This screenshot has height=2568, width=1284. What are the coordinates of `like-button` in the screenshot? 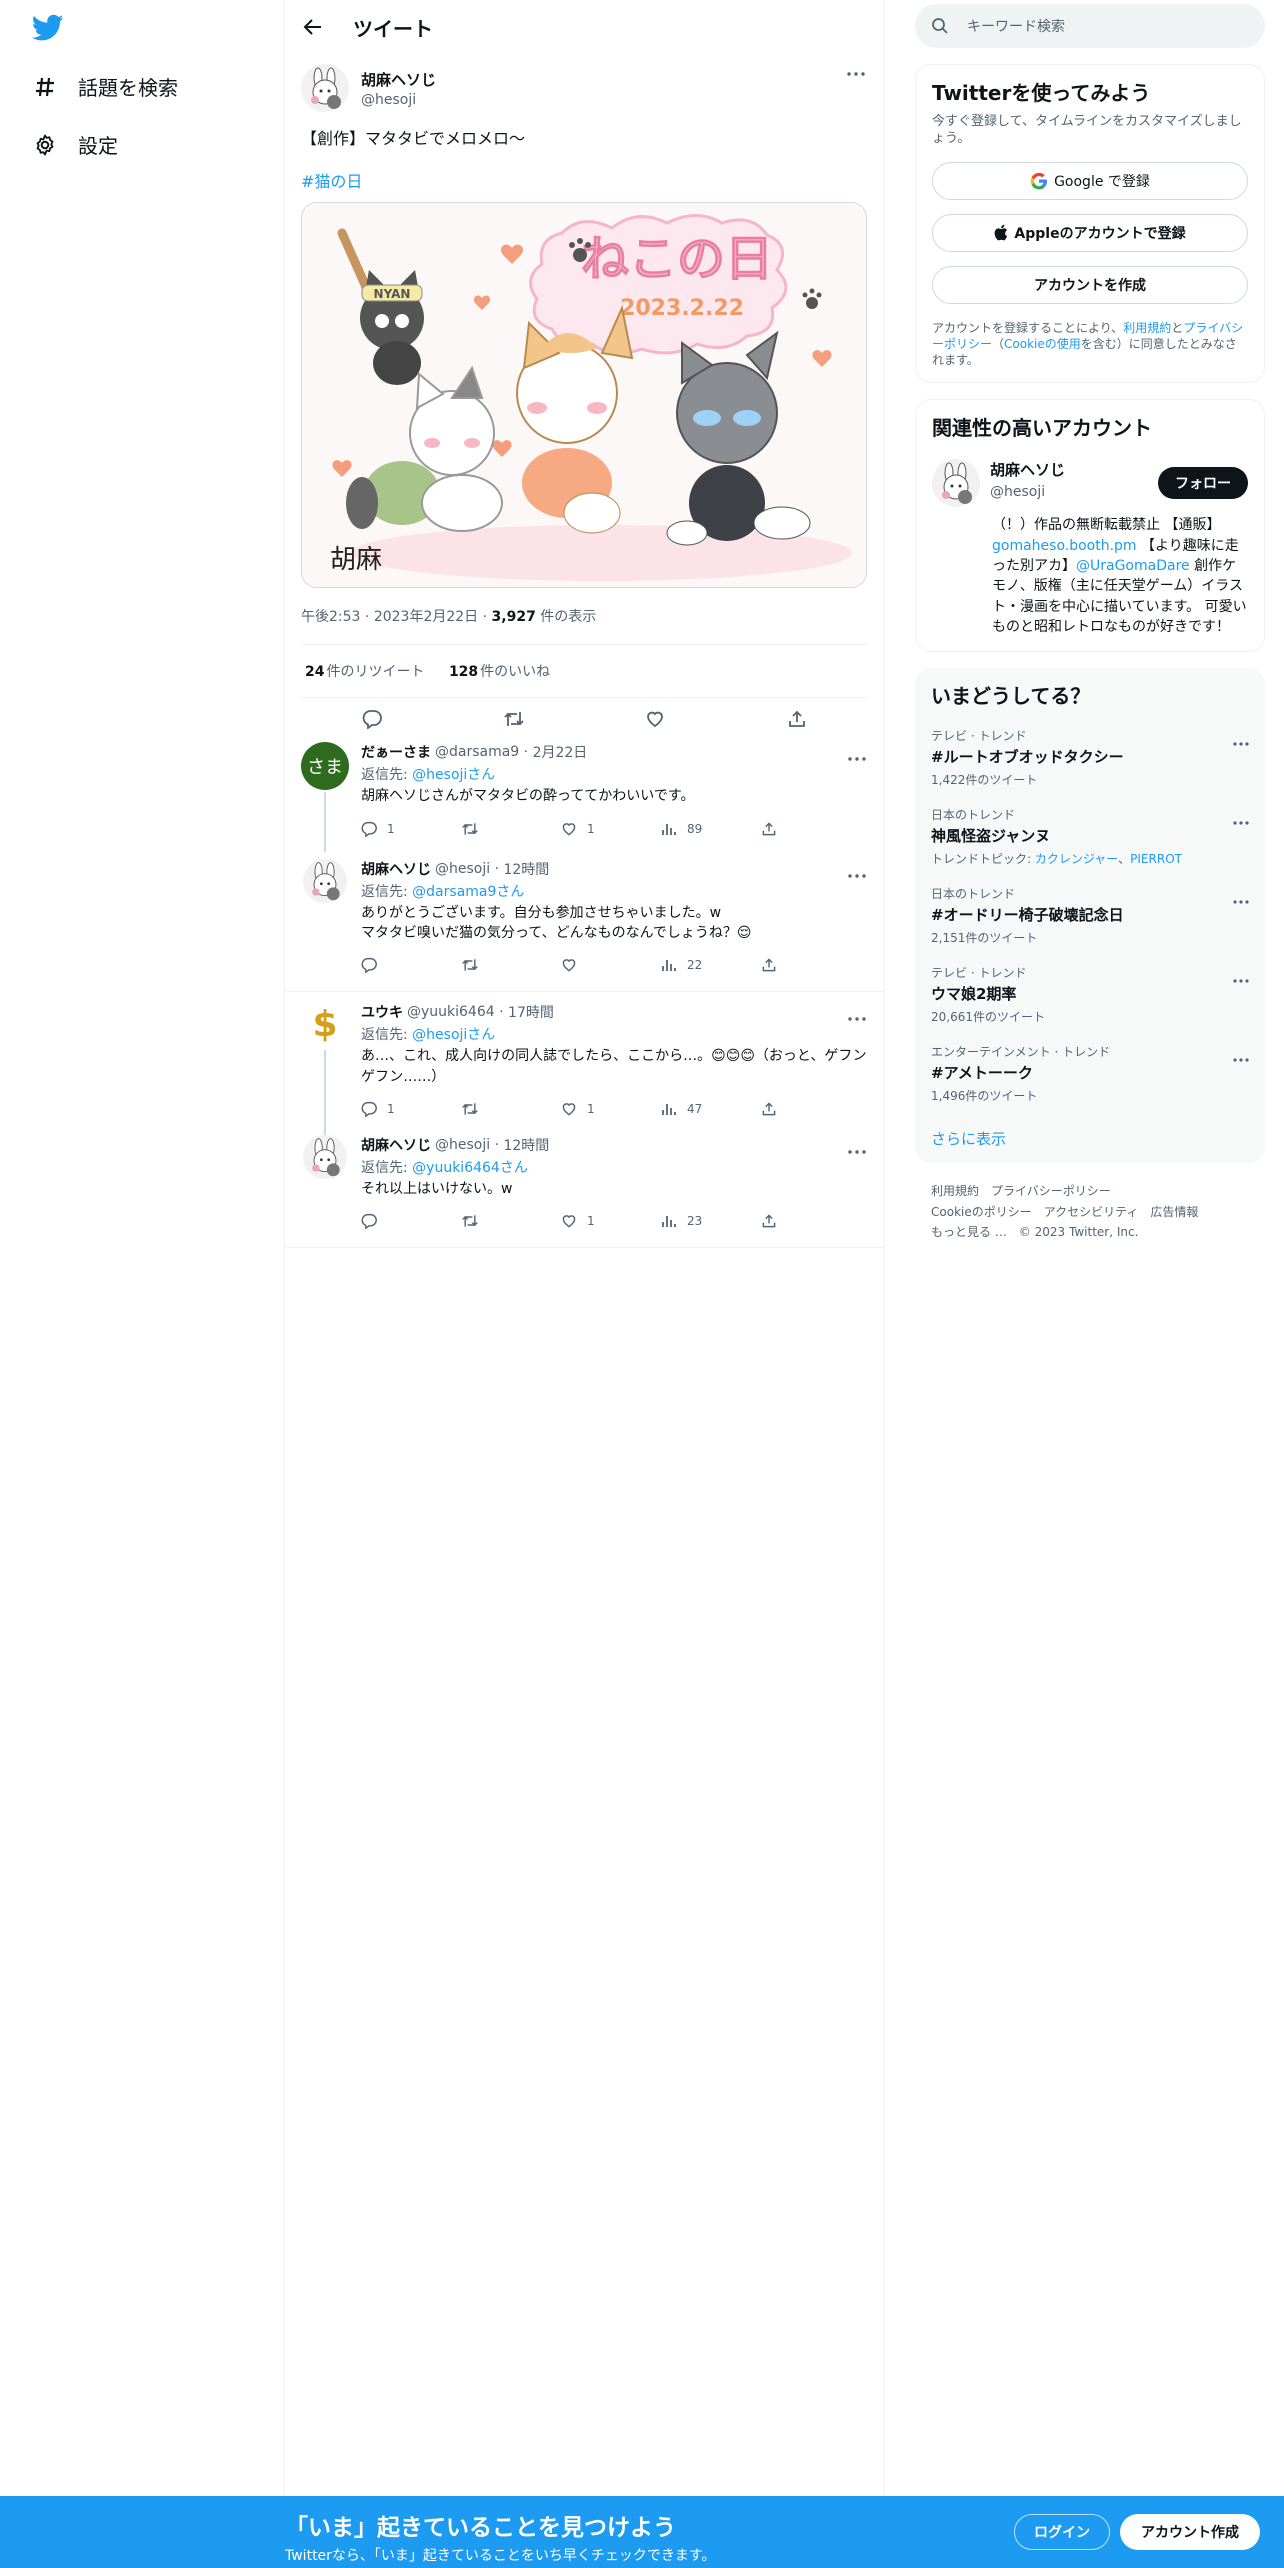 It's located at (611, 965).